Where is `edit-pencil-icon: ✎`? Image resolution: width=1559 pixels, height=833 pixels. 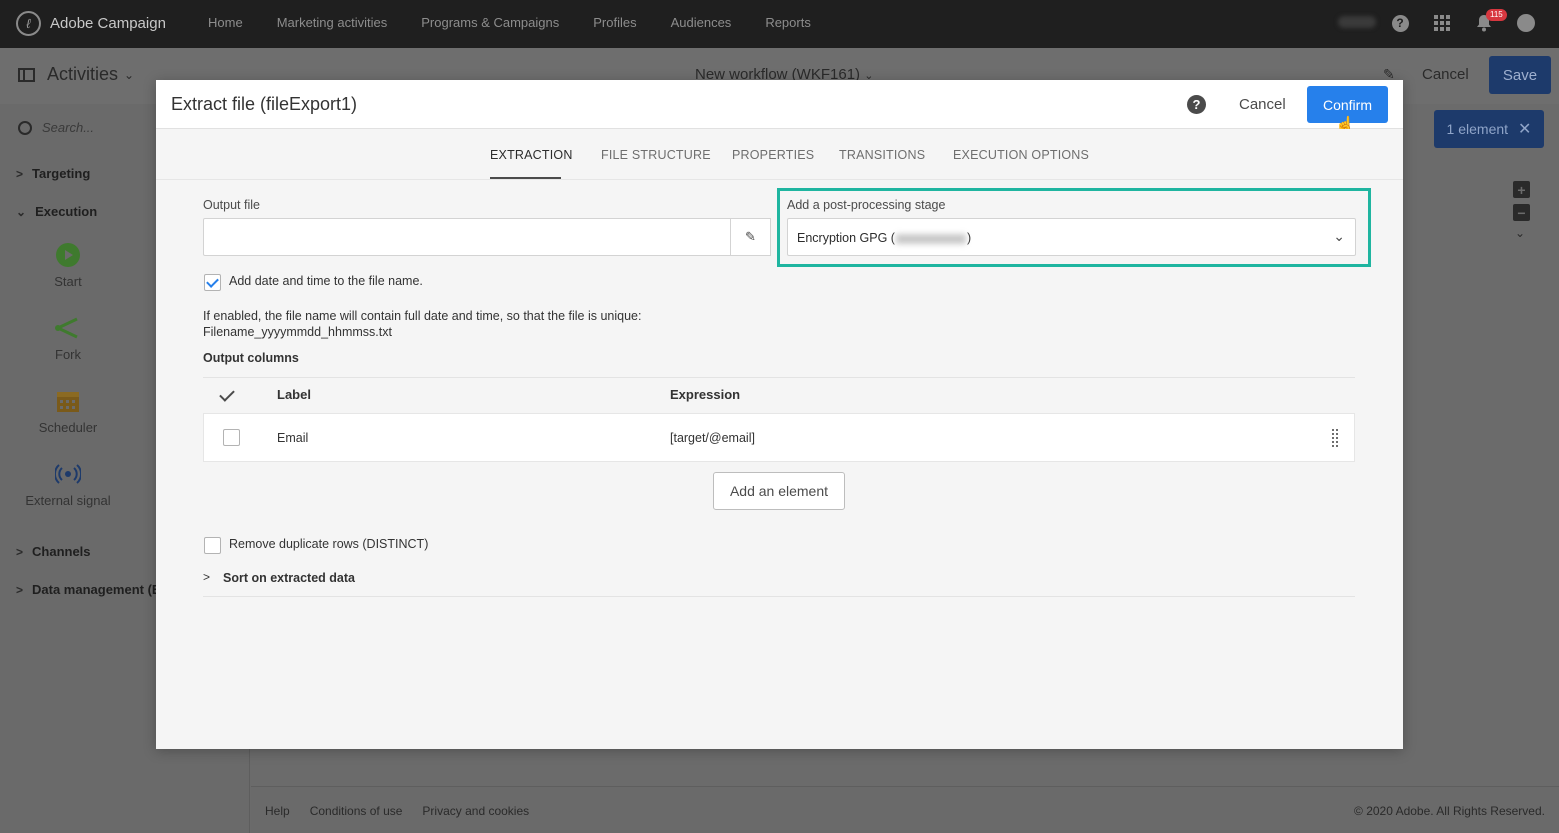 edit-pencil-icon: ✎ is located at coordinates (751, 237).